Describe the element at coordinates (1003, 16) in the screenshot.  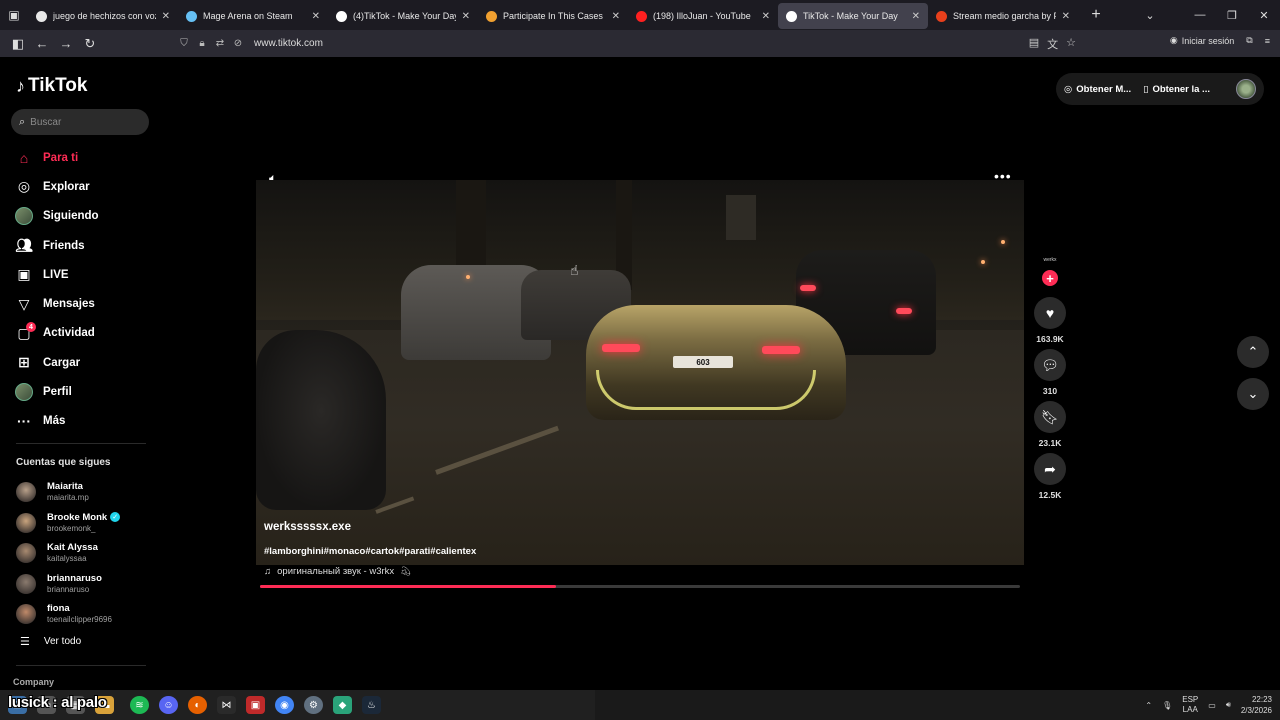
I see `browser-tab: Stream medio garcha by PelisC ✕` at that location.